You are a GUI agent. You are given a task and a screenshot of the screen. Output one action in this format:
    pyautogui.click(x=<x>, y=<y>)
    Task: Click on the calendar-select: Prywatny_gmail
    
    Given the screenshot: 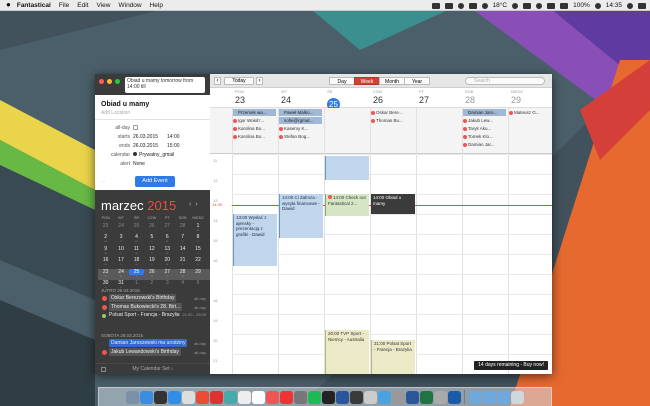 What is the action you would take?
    pyautogui.click(x=153, y=155)
    